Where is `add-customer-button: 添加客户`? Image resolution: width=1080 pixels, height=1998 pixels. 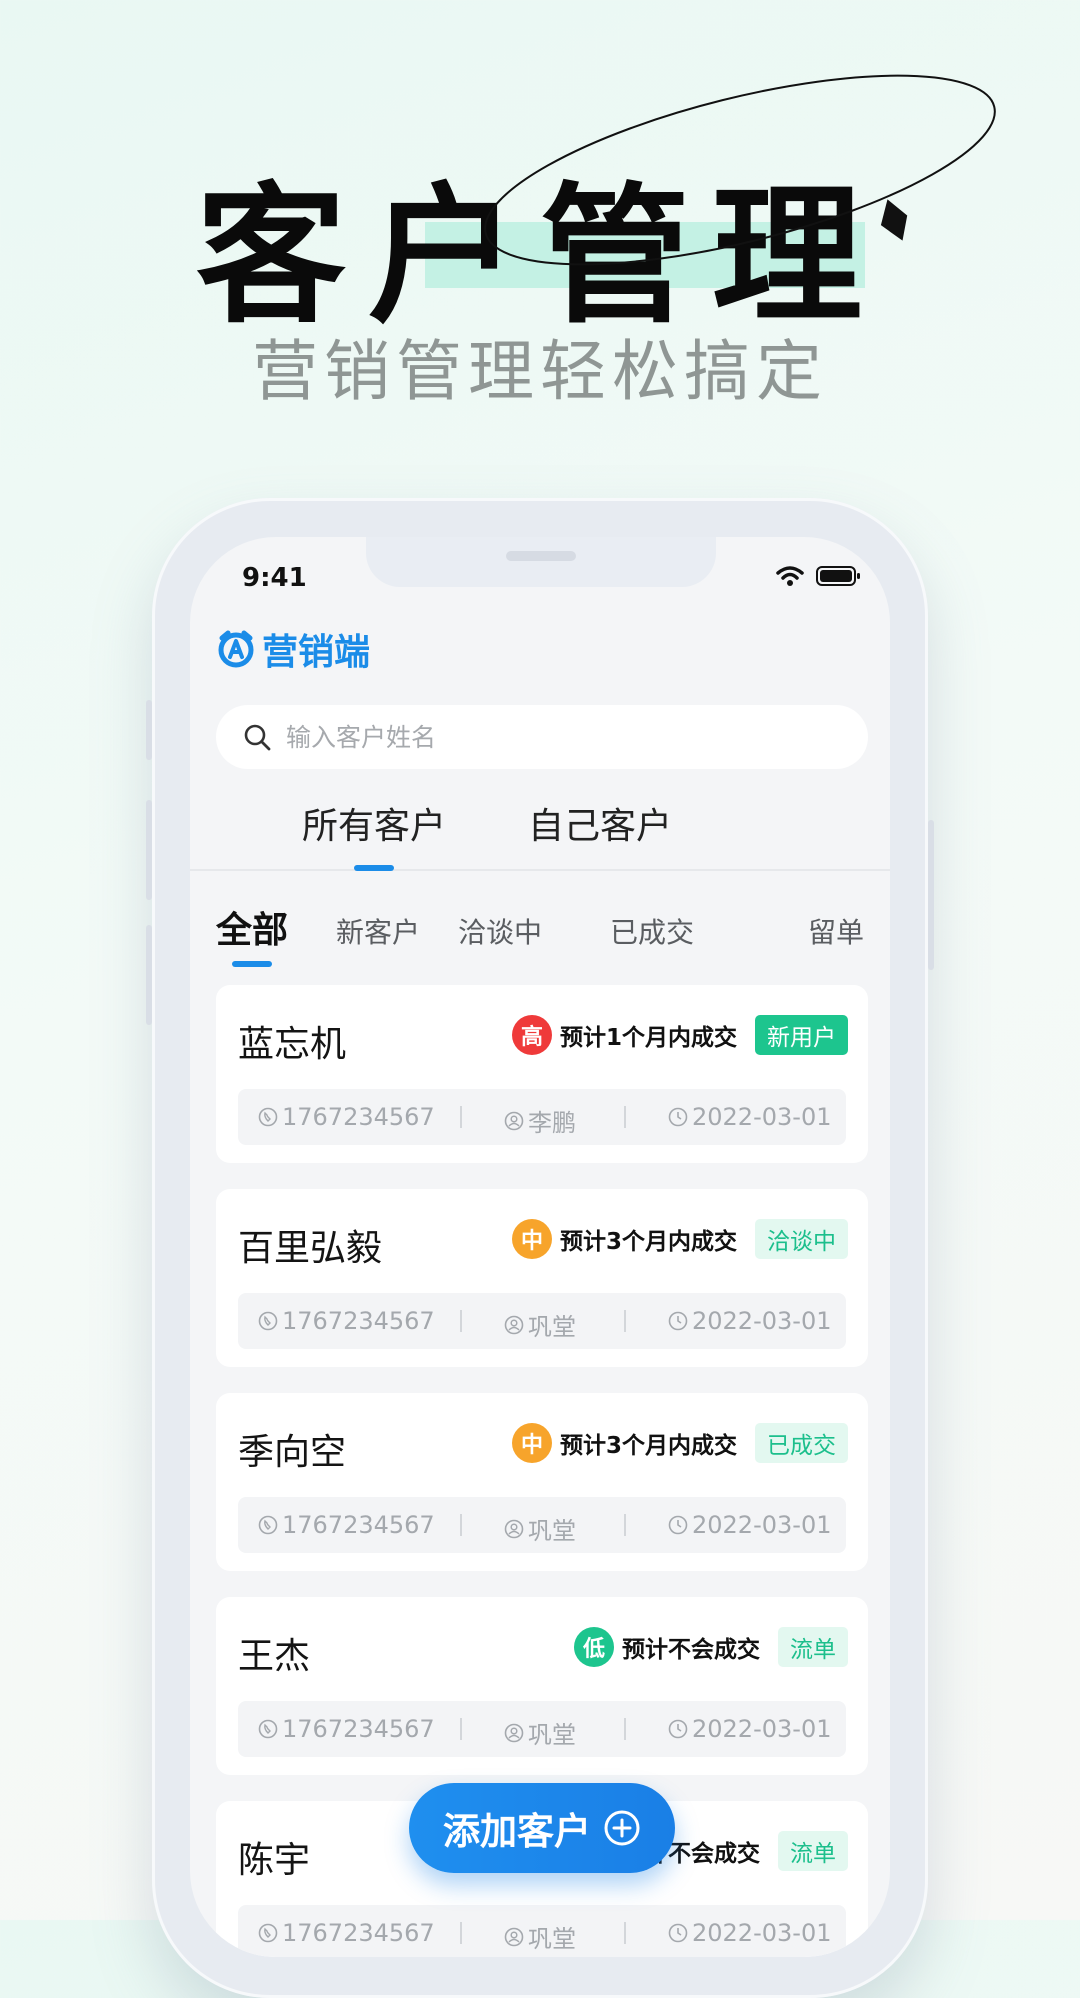
add-customer-button: 添加客户 is located at coordinates (542, 1828).